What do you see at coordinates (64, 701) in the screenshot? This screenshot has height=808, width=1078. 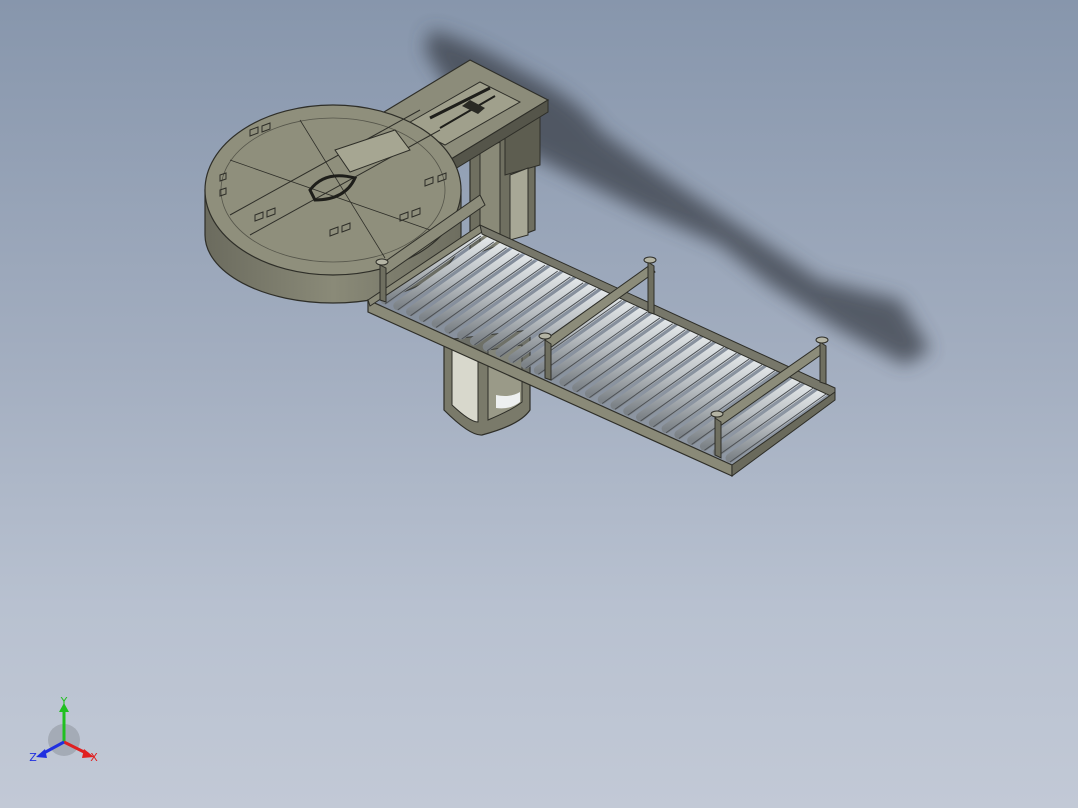 I see `y-axis-label: Y` at bounding box center [64, 701].